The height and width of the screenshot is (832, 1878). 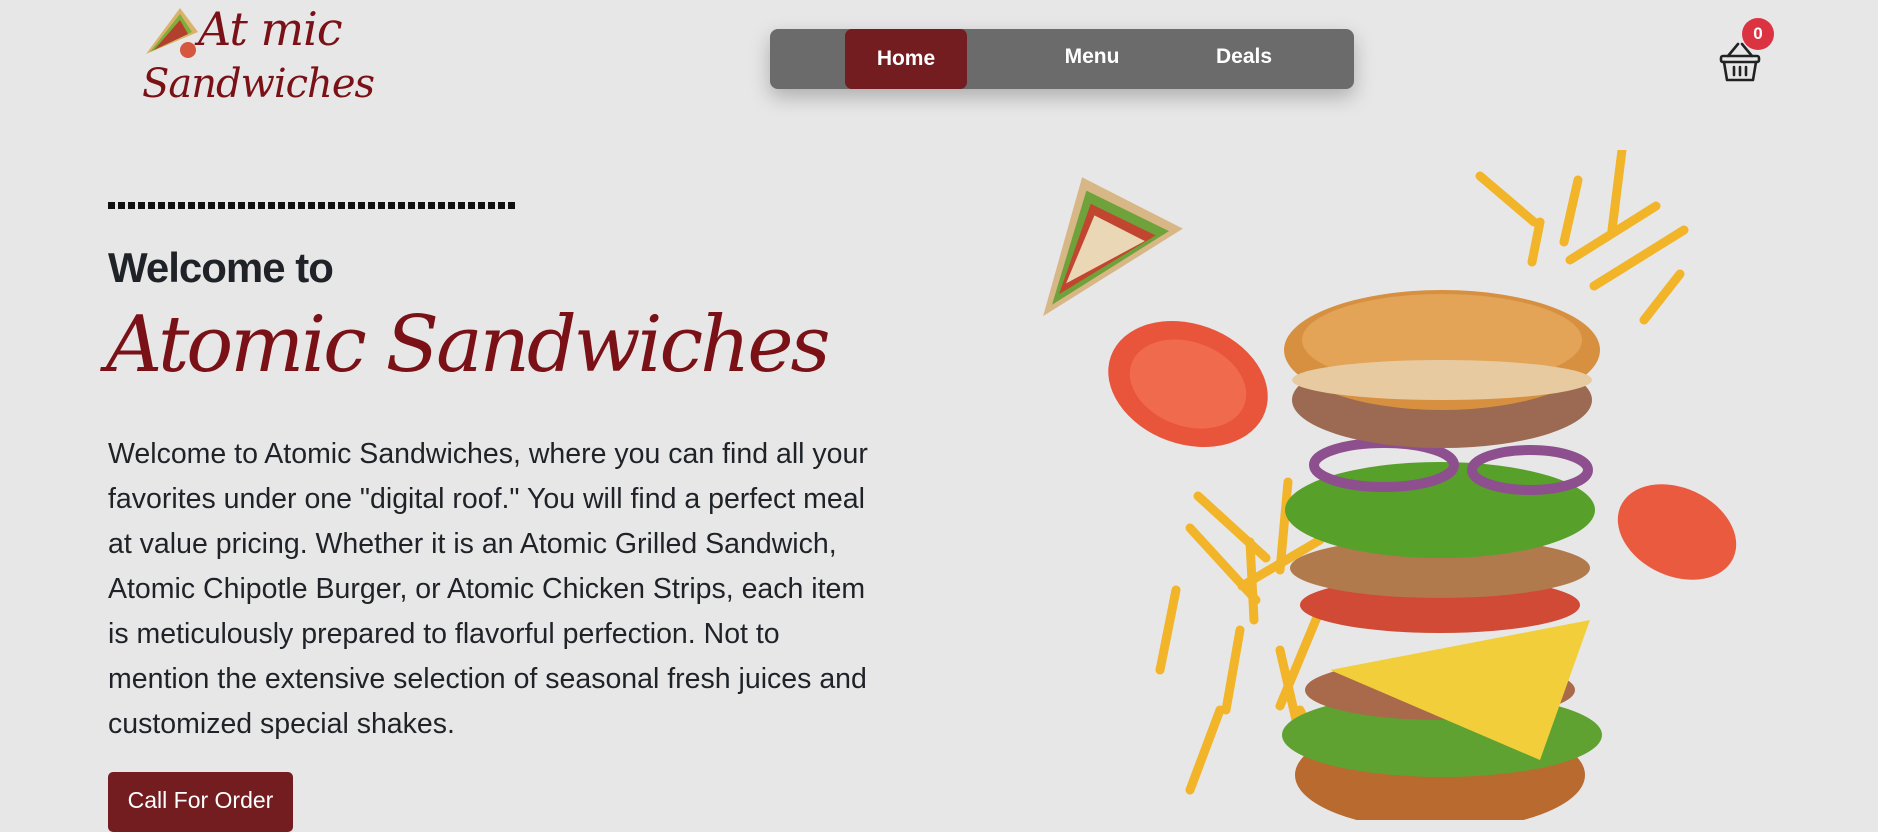 What do you see at coordinates (468, 345) in the screenshot?
I see `brand-heading: Atomic Sandwiches` at bounding box center [468, 345].